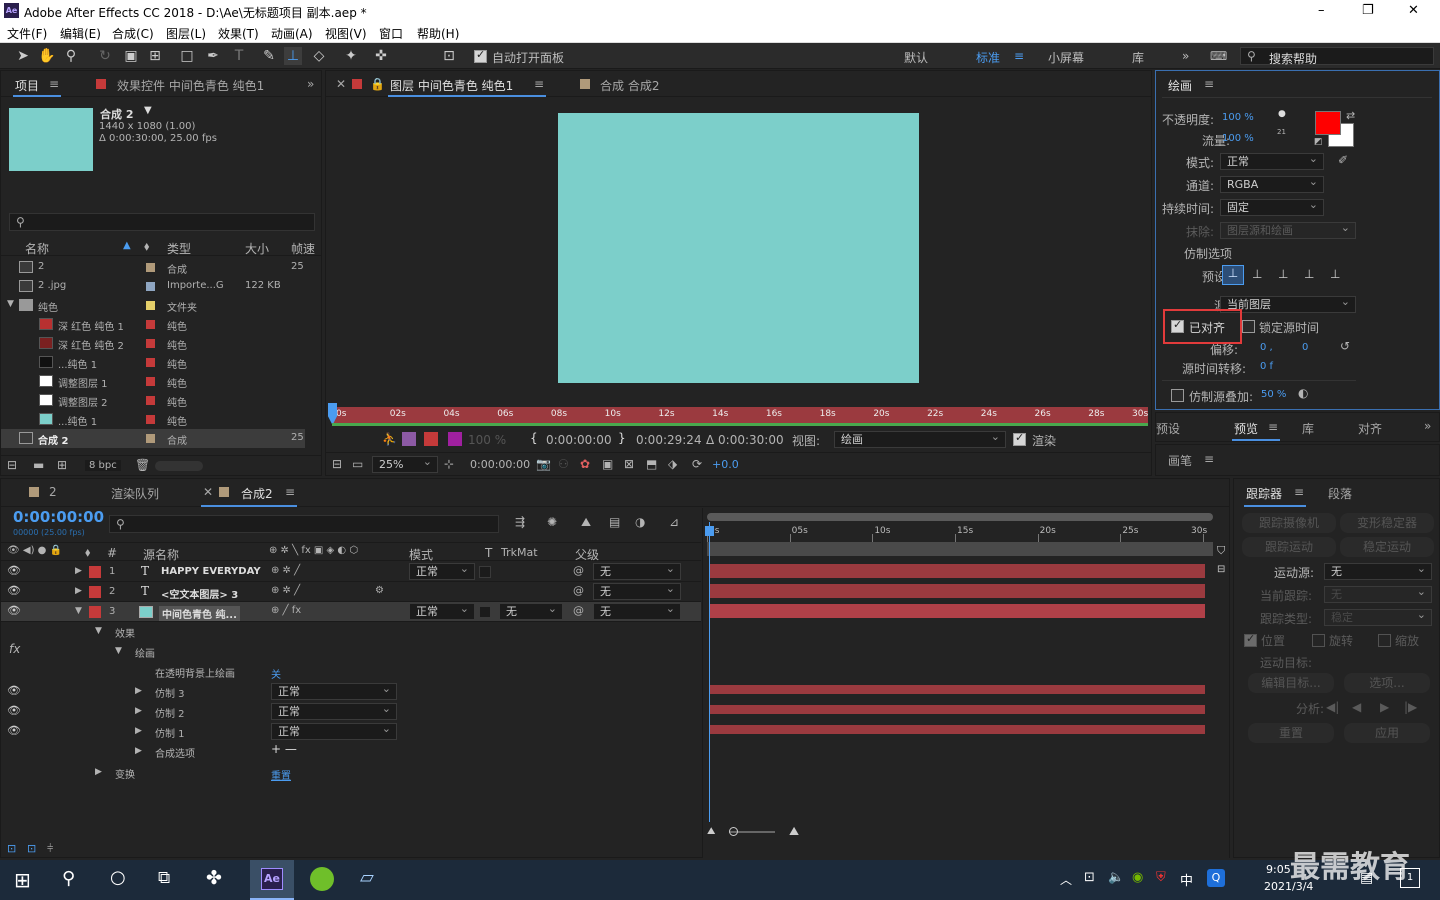  Describe the element at coordinates (367, 877) in the screenshot. I see `notepad-app-icon: ▱` at that location.